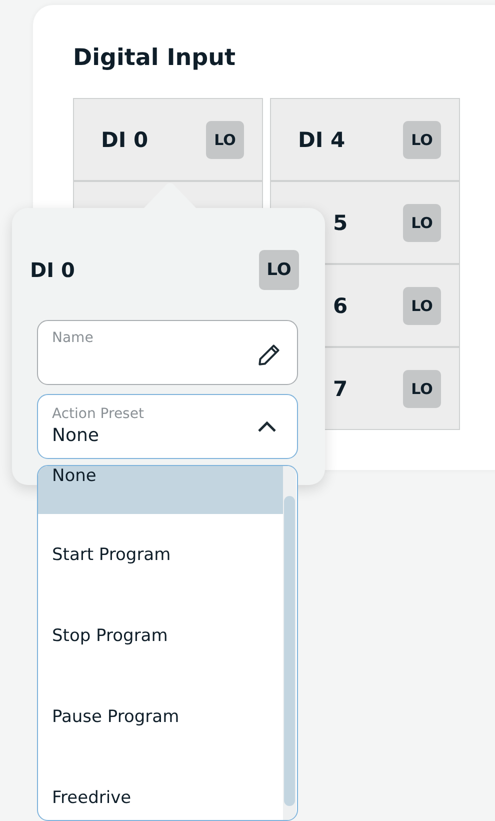 The image size is (495, 821). Describe the element at coordinates (124, 140) in the screenshot. I see `input-label: DI 0` at that location.